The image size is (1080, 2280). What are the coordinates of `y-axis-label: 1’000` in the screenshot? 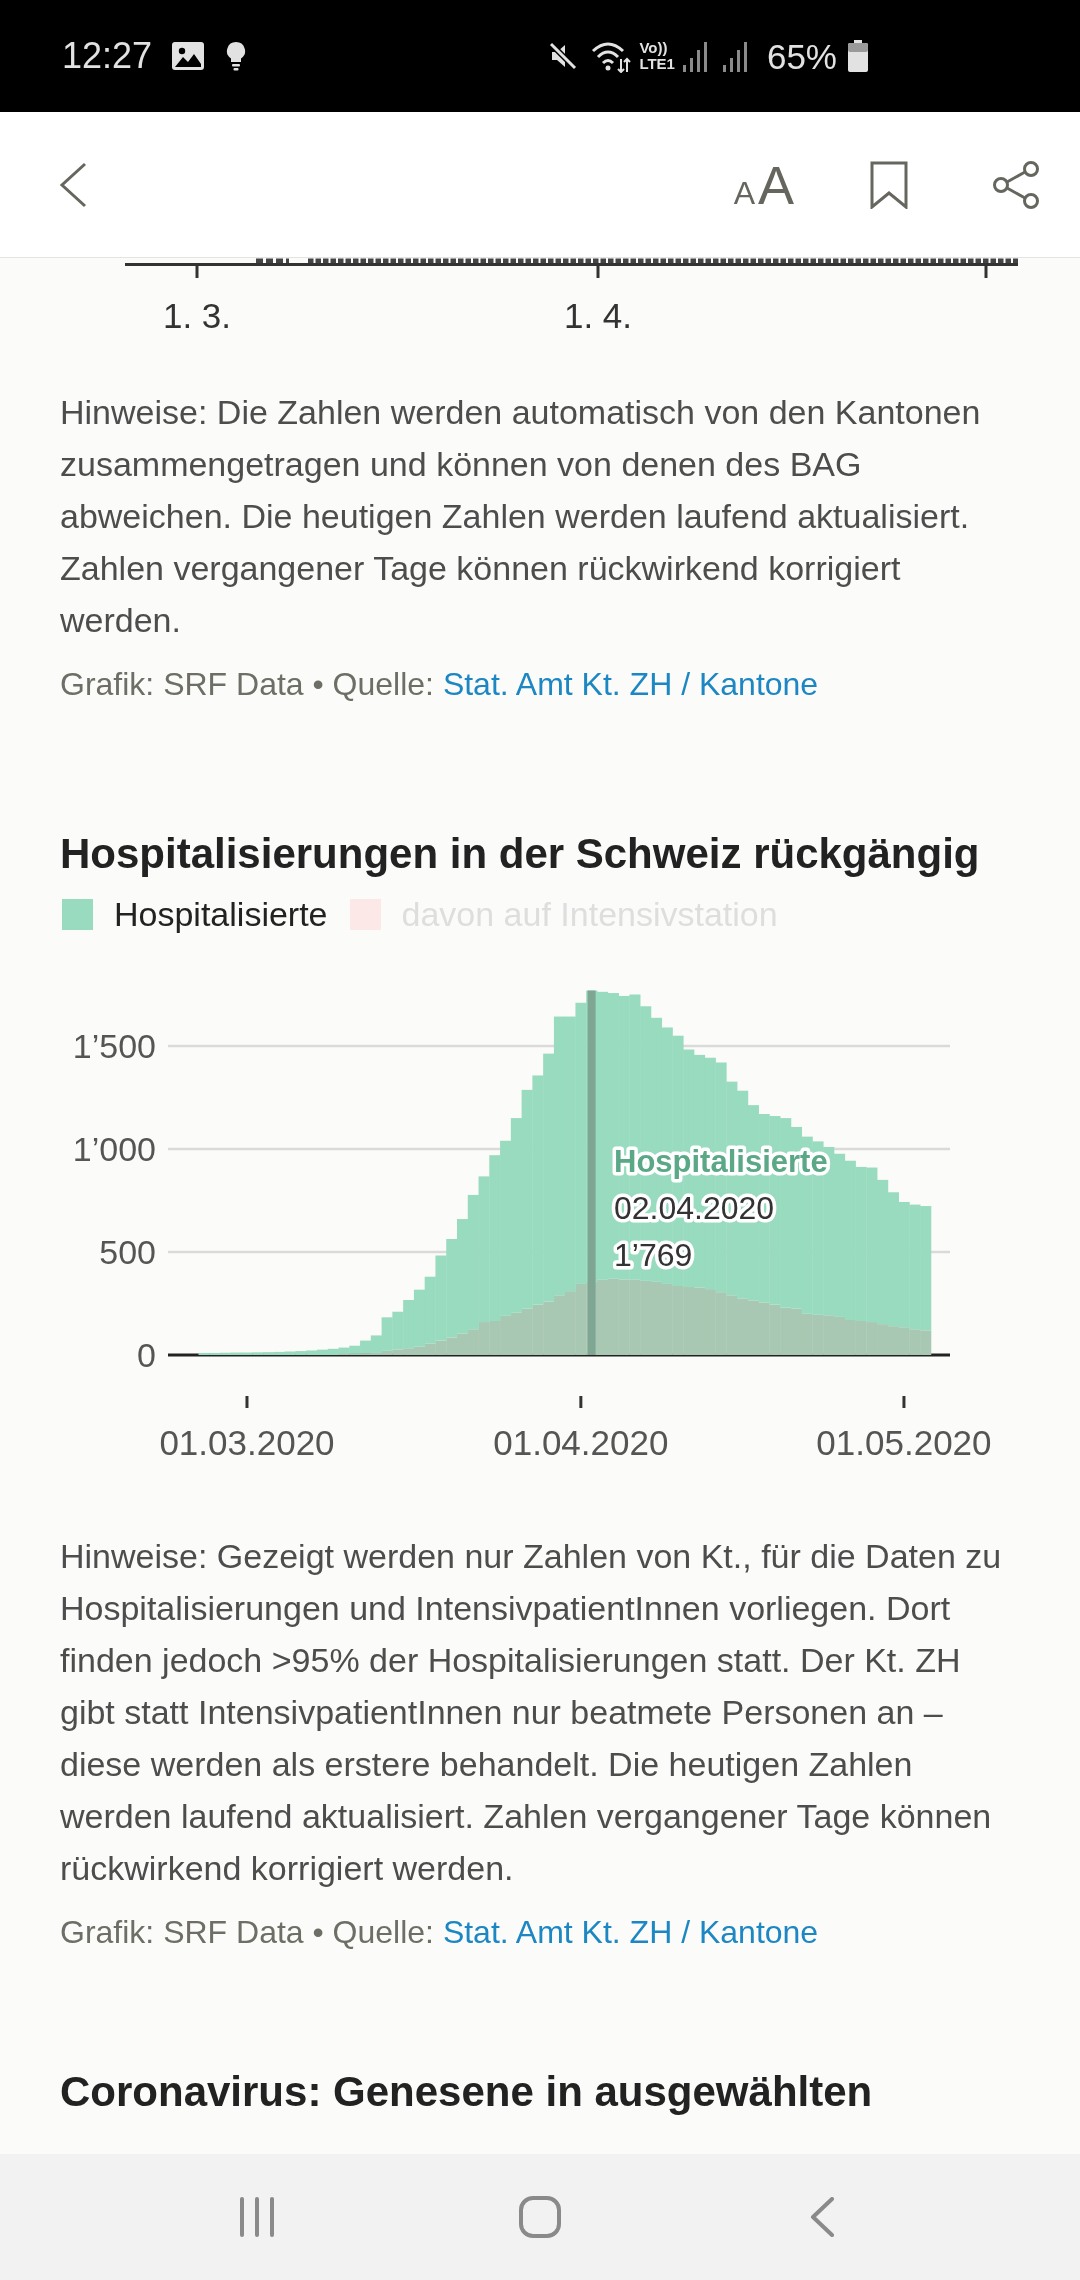 It's located at (114, 1149).